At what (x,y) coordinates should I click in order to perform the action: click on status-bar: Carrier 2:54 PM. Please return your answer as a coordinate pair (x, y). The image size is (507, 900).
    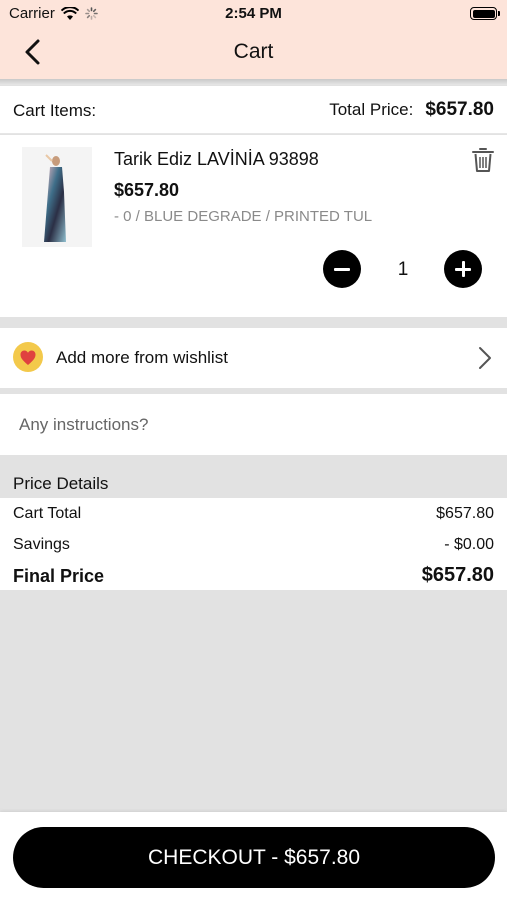
    Looking at the image, I should click on (253, 14).